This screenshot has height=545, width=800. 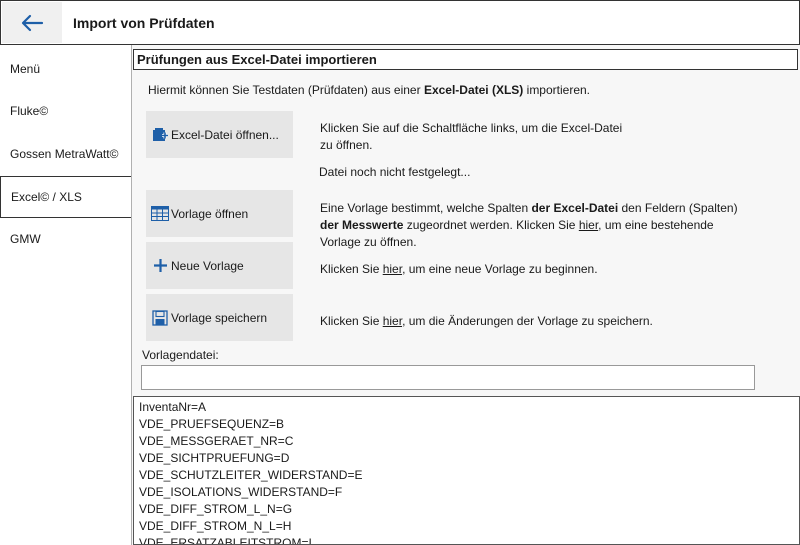 I want to click on open-template-button: Vorlage öffnen, so click(x=219, y=213).